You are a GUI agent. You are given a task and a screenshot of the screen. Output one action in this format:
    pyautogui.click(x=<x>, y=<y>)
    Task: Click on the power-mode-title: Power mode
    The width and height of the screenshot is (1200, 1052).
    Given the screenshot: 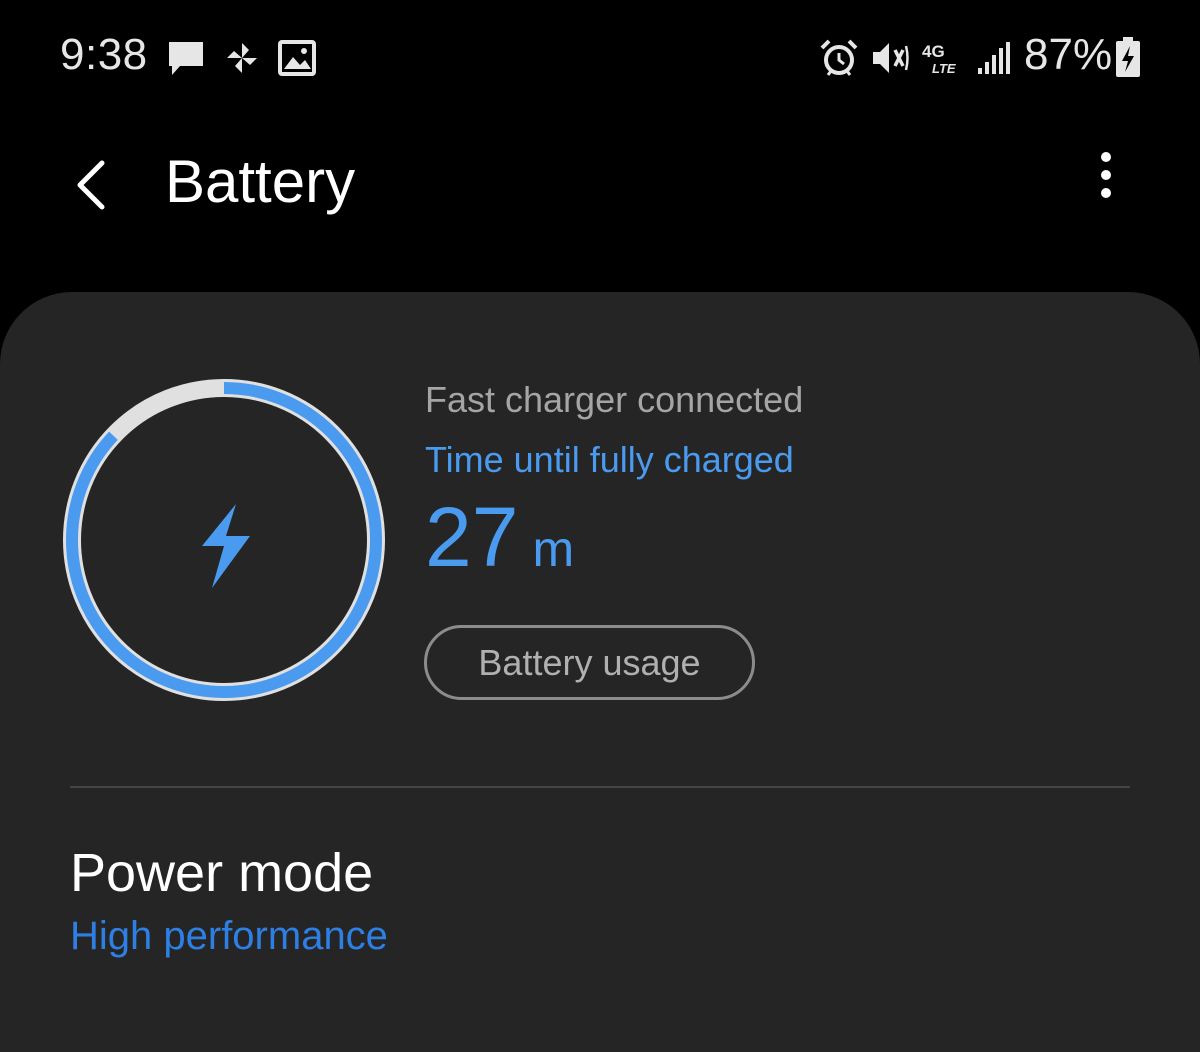 What is the action you would take?
    pyautogui.click(x=222, y=873)
    